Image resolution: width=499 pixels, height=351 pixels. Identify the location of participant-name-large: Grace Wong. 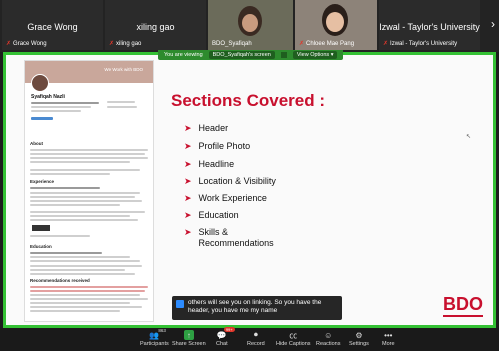
(52, 27).